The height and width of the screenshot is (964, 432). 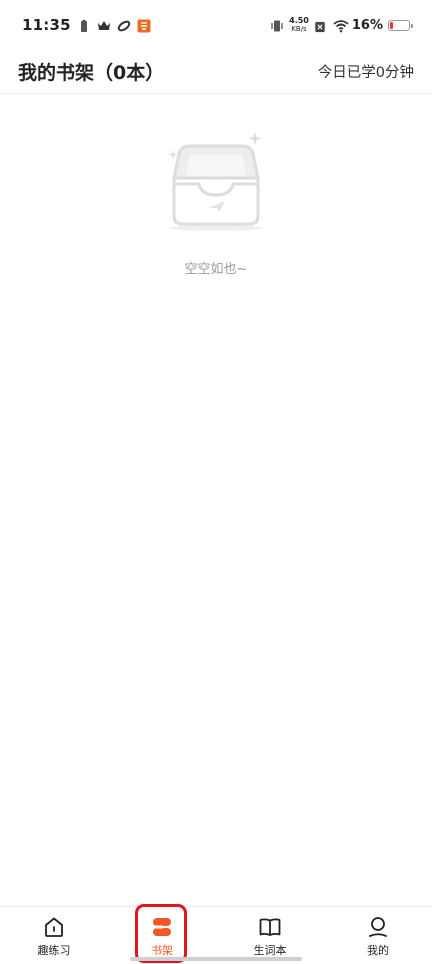 I want to click on nav-label-vocabulary: 生词本, so click(x=270, y=950).